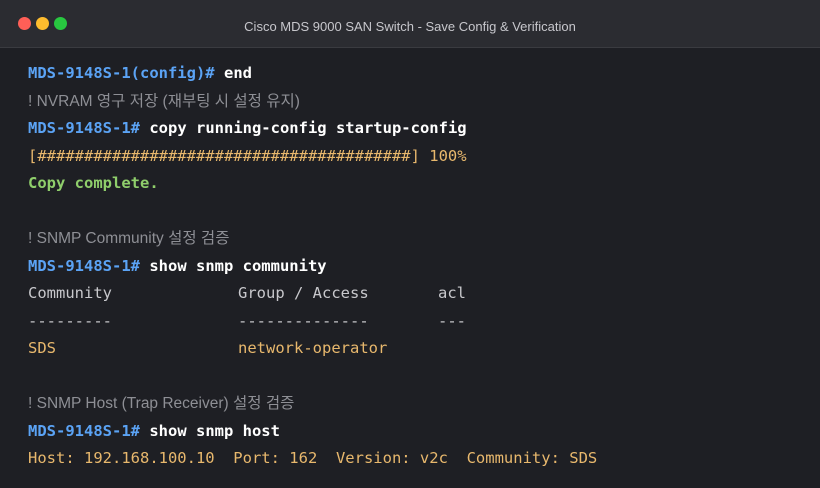 The image size is (820, 488). Describe the element at coordinates (414, 432) in the screenshot. I see `command-line: MDS-9148S-1# show snmp host` at that location.